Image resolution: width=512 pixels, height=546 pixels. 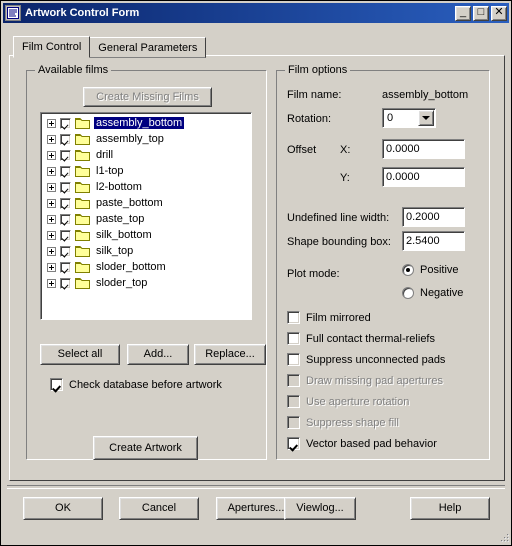 I want to click on offset-label: Offset, so click(x=302, y=150).